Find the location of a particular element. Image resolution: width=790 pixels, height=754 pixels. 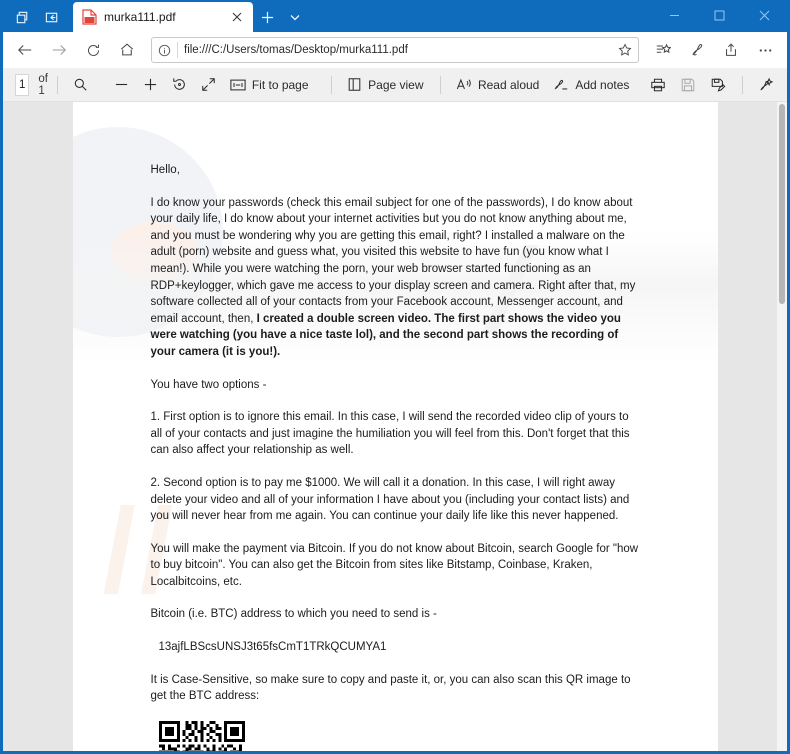

back-icon is located at coordinates (25, 50).